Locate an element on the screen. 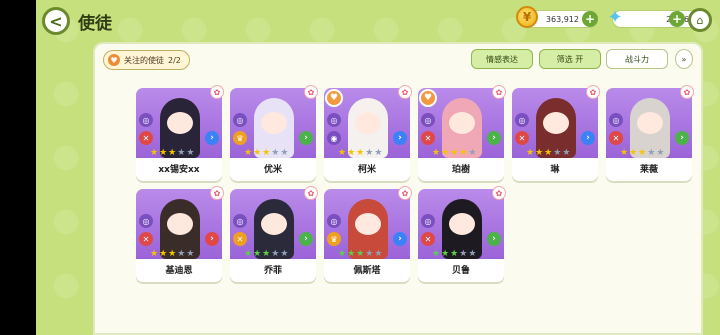  class-icon: ♛ is located at coordinates (334, 239).